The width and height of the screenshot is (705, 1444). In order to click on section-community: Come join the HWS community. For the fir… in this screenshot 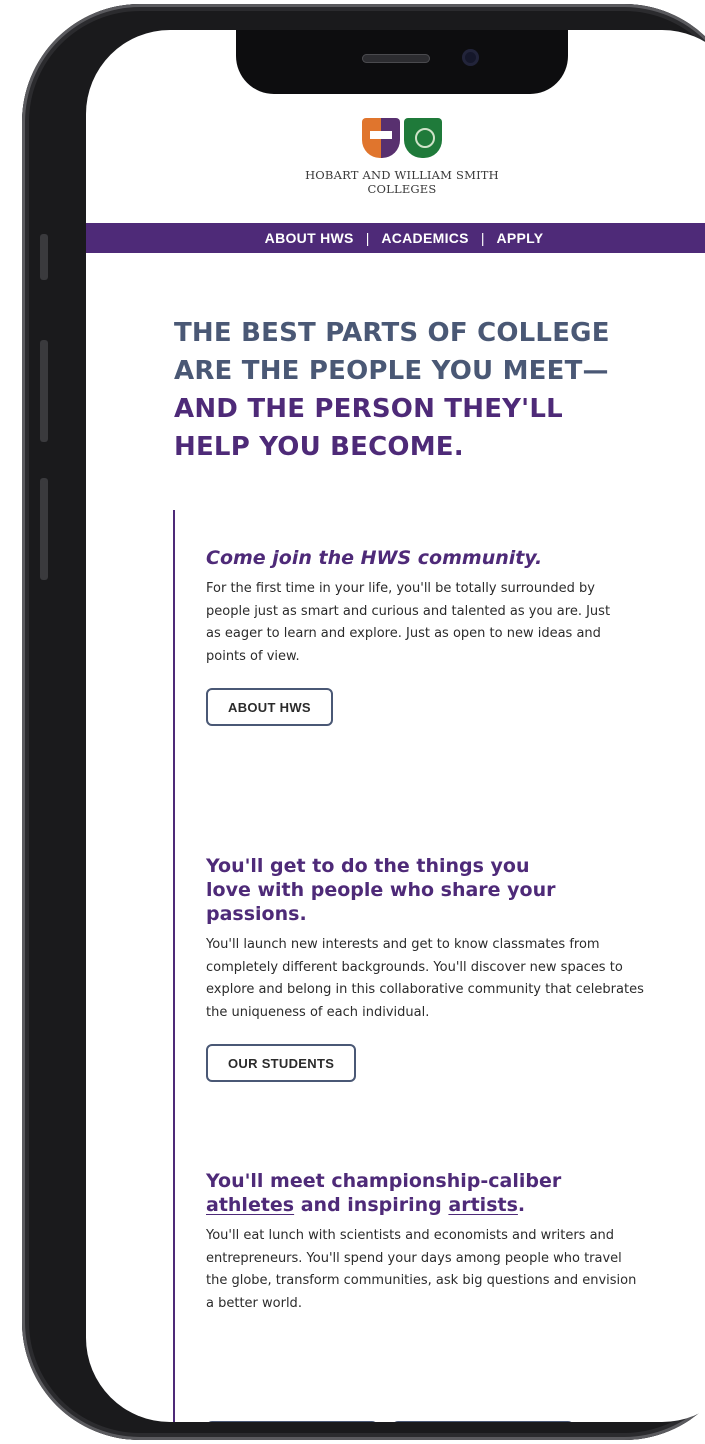, I will do `click(416, 636)`.